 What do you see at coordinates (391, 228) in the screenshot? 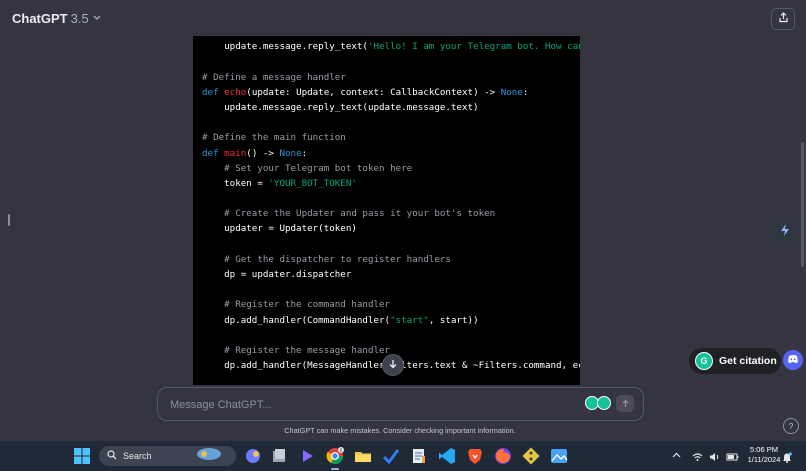
I see `code-line: updater = Updater(token)` at bounding box center [391, 228].